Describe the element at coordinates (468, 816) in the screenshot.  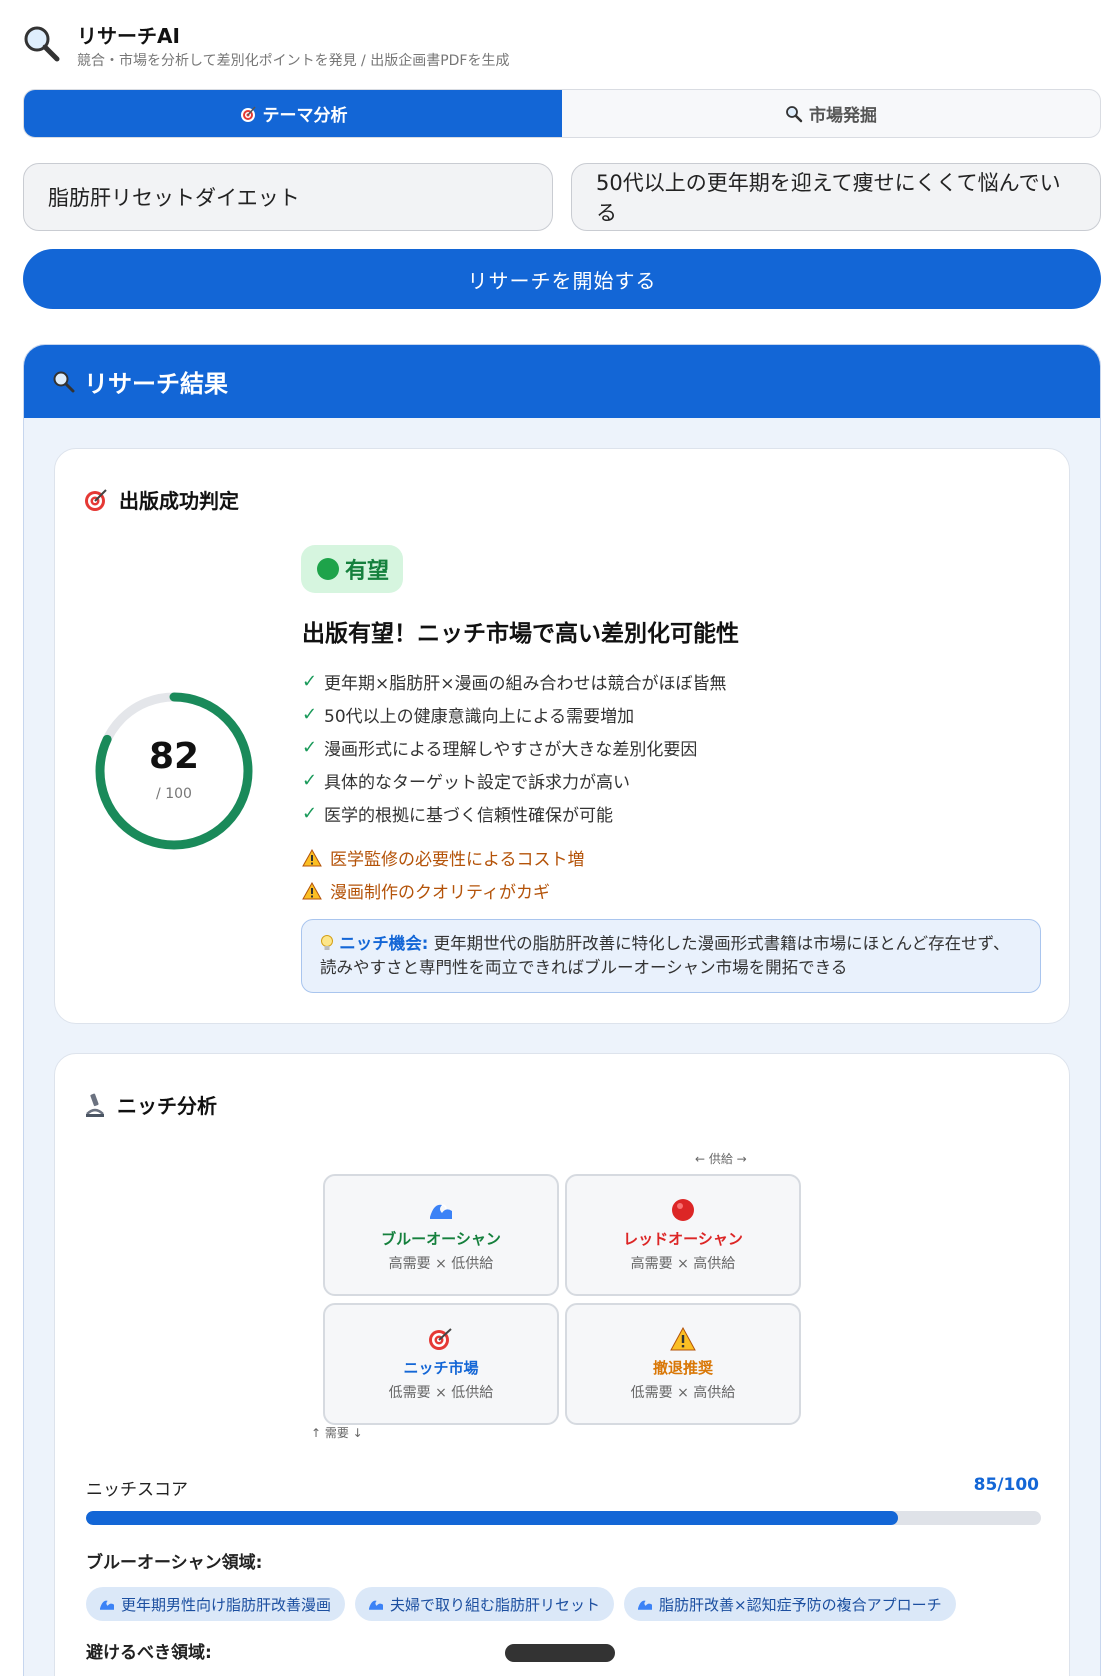
I see `list-item-text: 医学的根拠に基づく信頼性確保が可能` at that location.